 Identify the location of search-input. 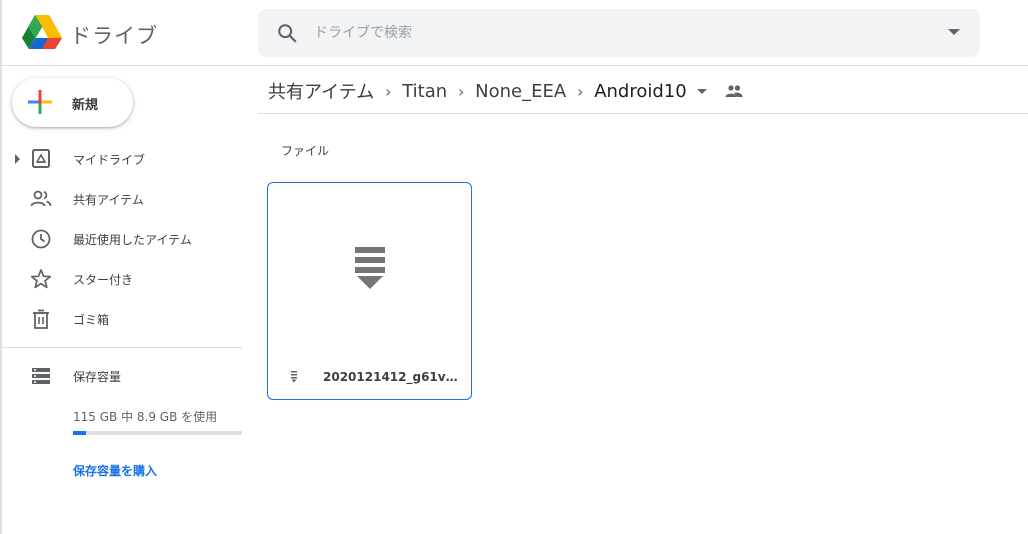
(614, 33).